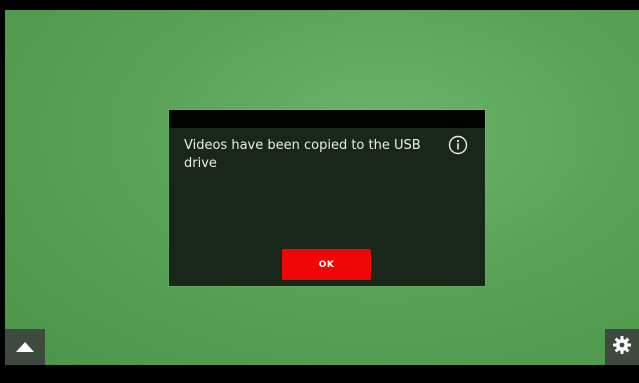 This screenshot has width=639, height=383. Describe the element at coordinates (326, 264) in the screenshot. I see `ok-button: OK` at that location.